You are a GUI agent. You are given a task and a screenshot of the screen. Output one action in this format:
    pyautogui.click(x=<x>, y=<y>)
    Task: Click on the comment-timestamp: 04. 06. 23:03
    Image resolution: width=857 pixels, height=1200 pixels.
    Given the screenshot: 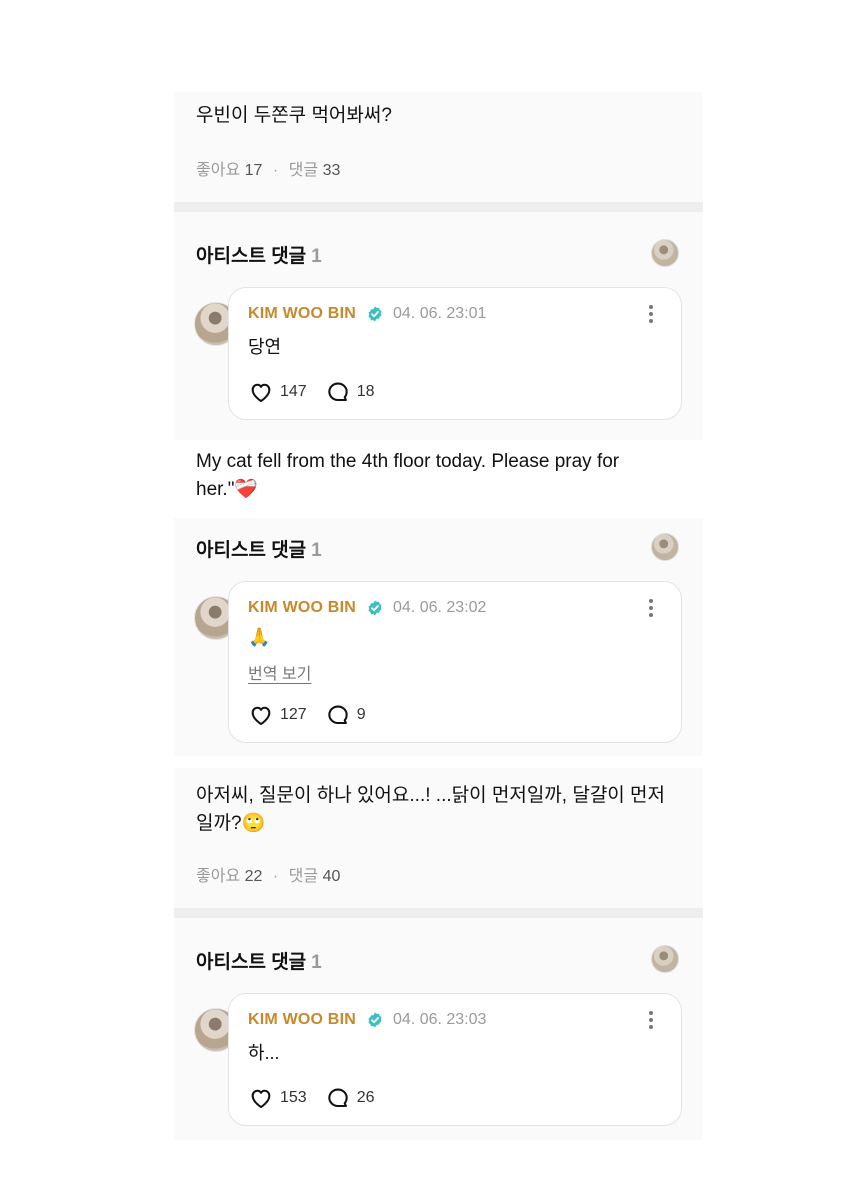 What is the action you would take?
    pyautogui.click(x=440, y=1019)
    